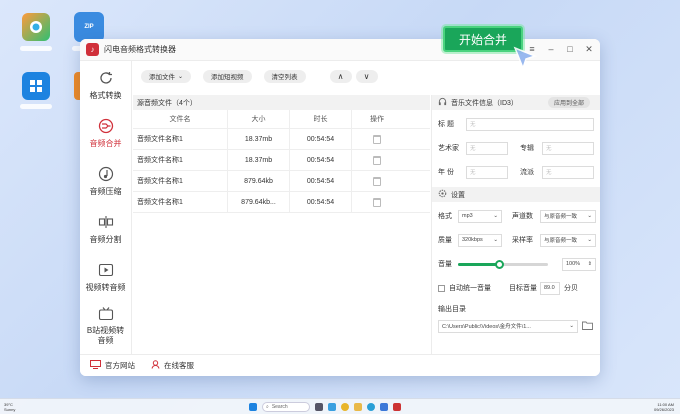 The height and width of the screenshot is (414, 680). Describe the element at coordinates (172, 365) in the screenshot. I see `support-link: 在线客服` at that location.